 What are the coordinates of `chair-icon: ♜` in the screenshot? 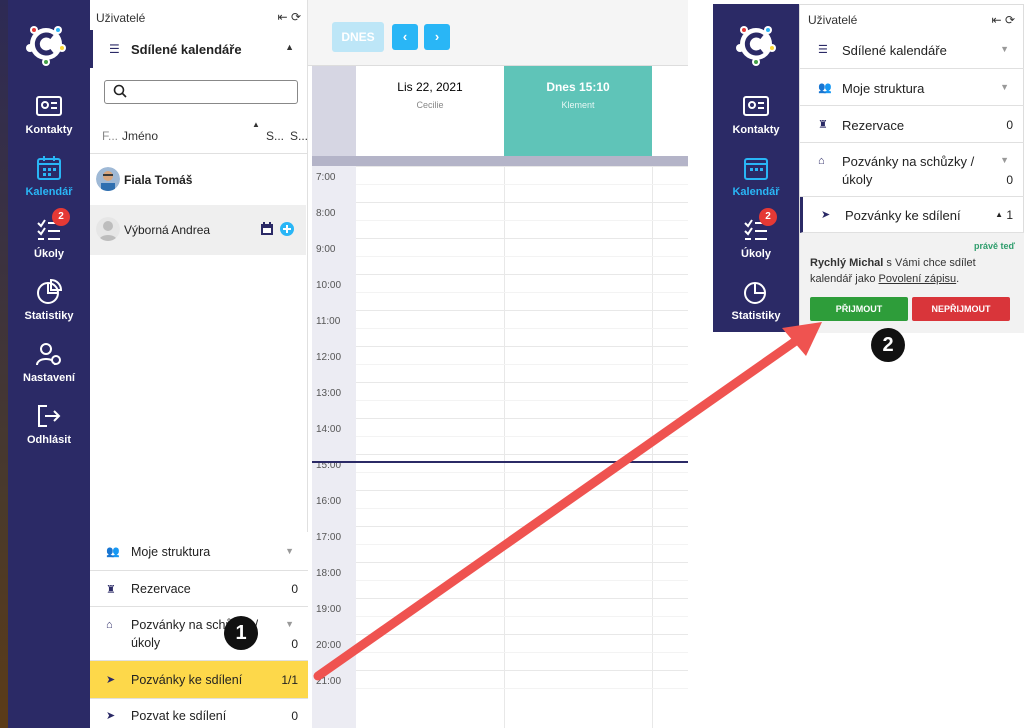 It's located at (111, 590).